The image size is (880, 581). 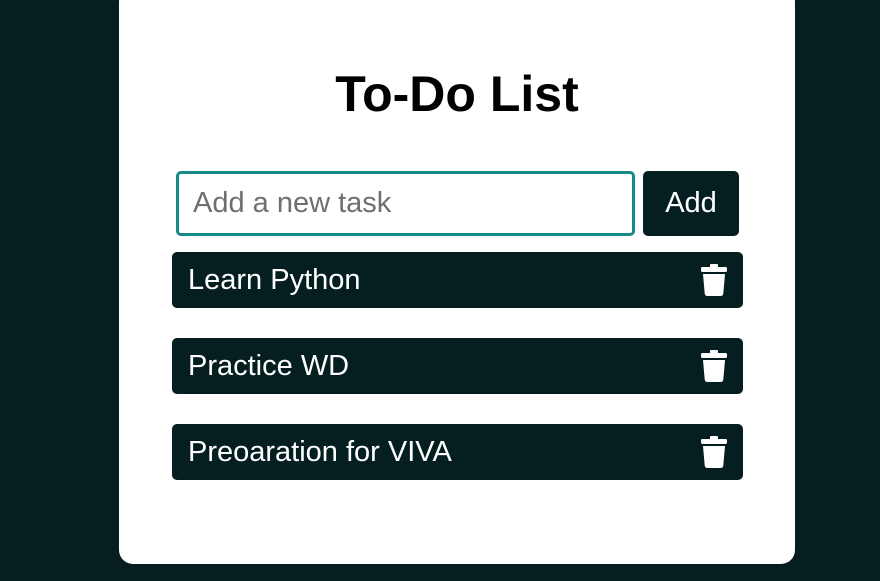 What do you see at coordinates (269, 365) in the screenshot?
I see `task-label: Practice WD` at bounding box center [269, 365].